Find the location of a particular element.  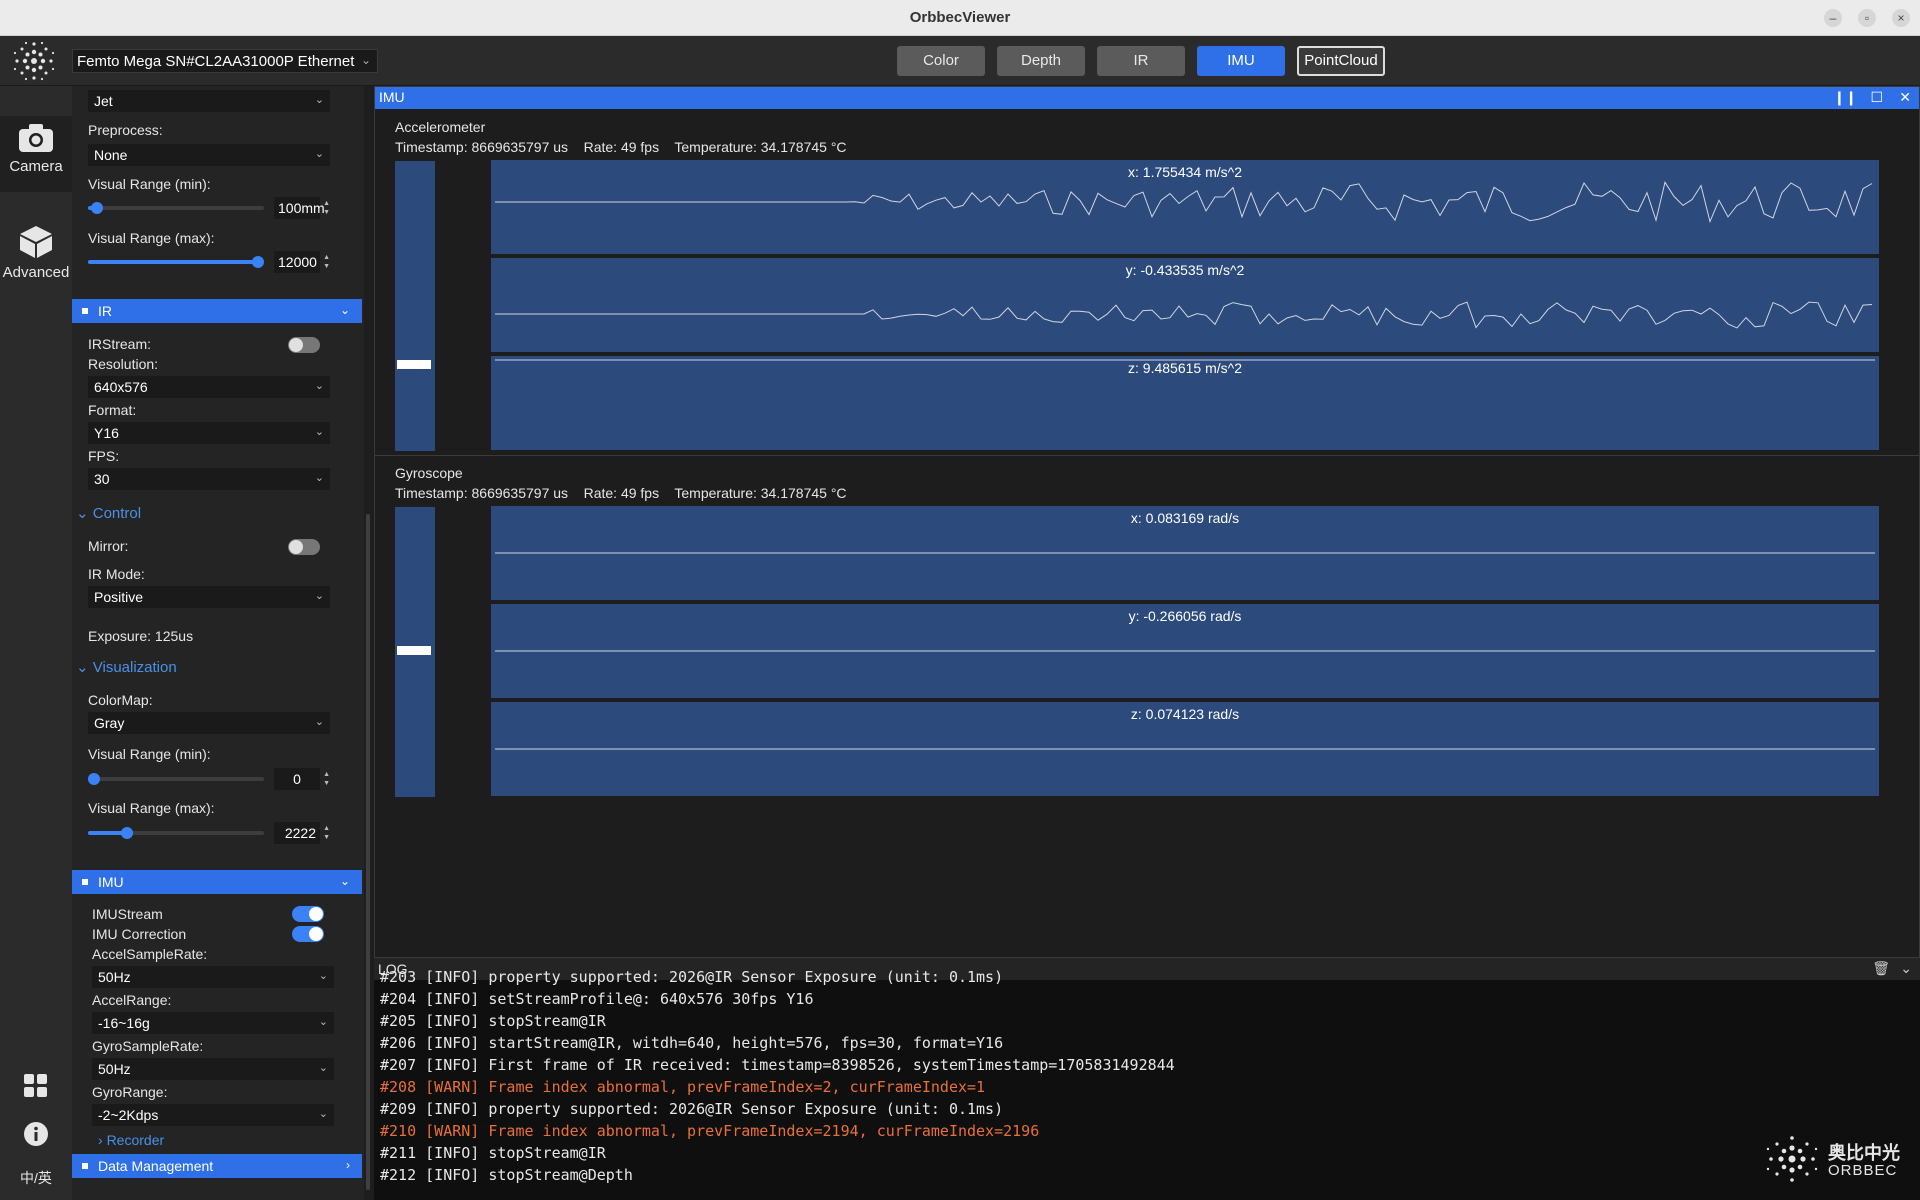

device-select: Femto Mega SN#CL2AA31000P Ethernet ⌄ is located at coordinates (225, 61).